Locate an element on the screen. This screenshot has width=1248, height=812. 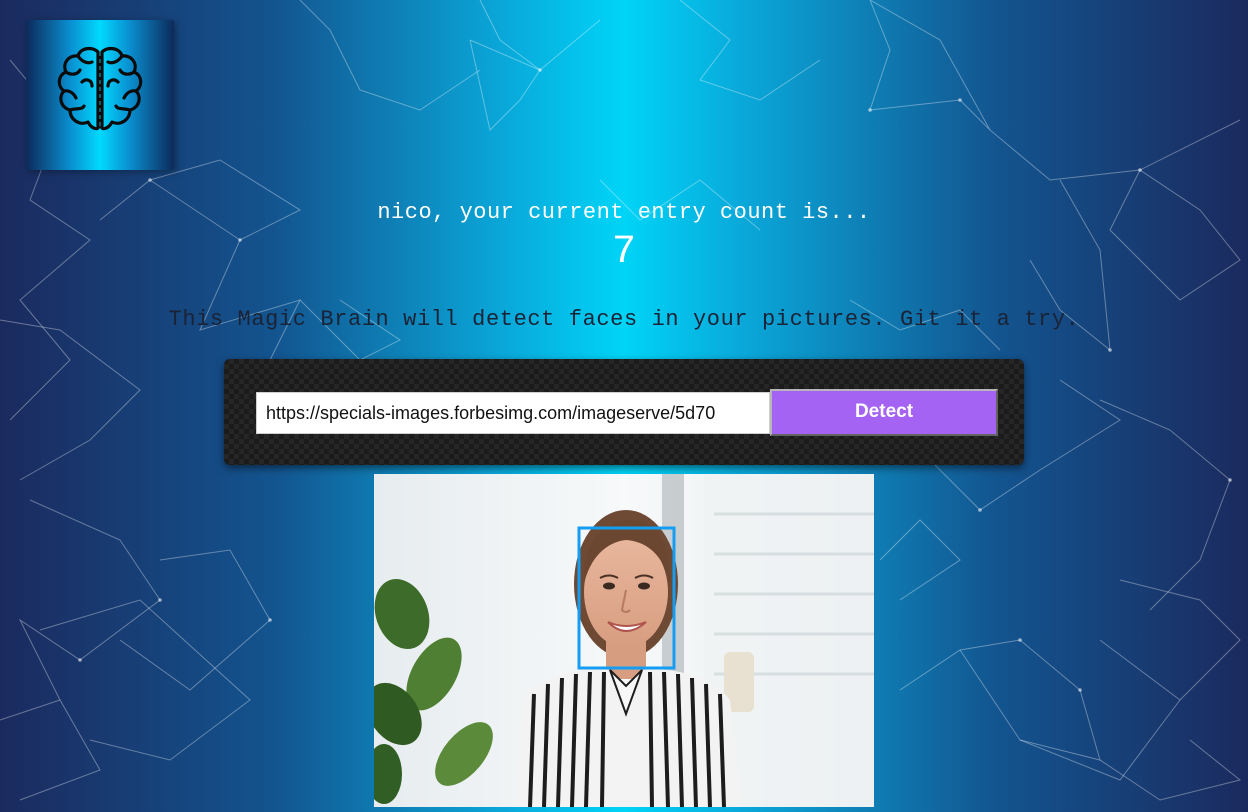
image-link-form: Detect is located at coordinates (624, 412).